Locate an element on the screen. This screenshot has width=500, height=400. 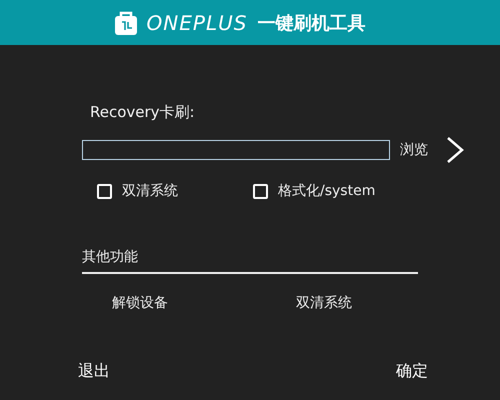
checkbox-label: 双清系统 is located at coordinates (150, 191).